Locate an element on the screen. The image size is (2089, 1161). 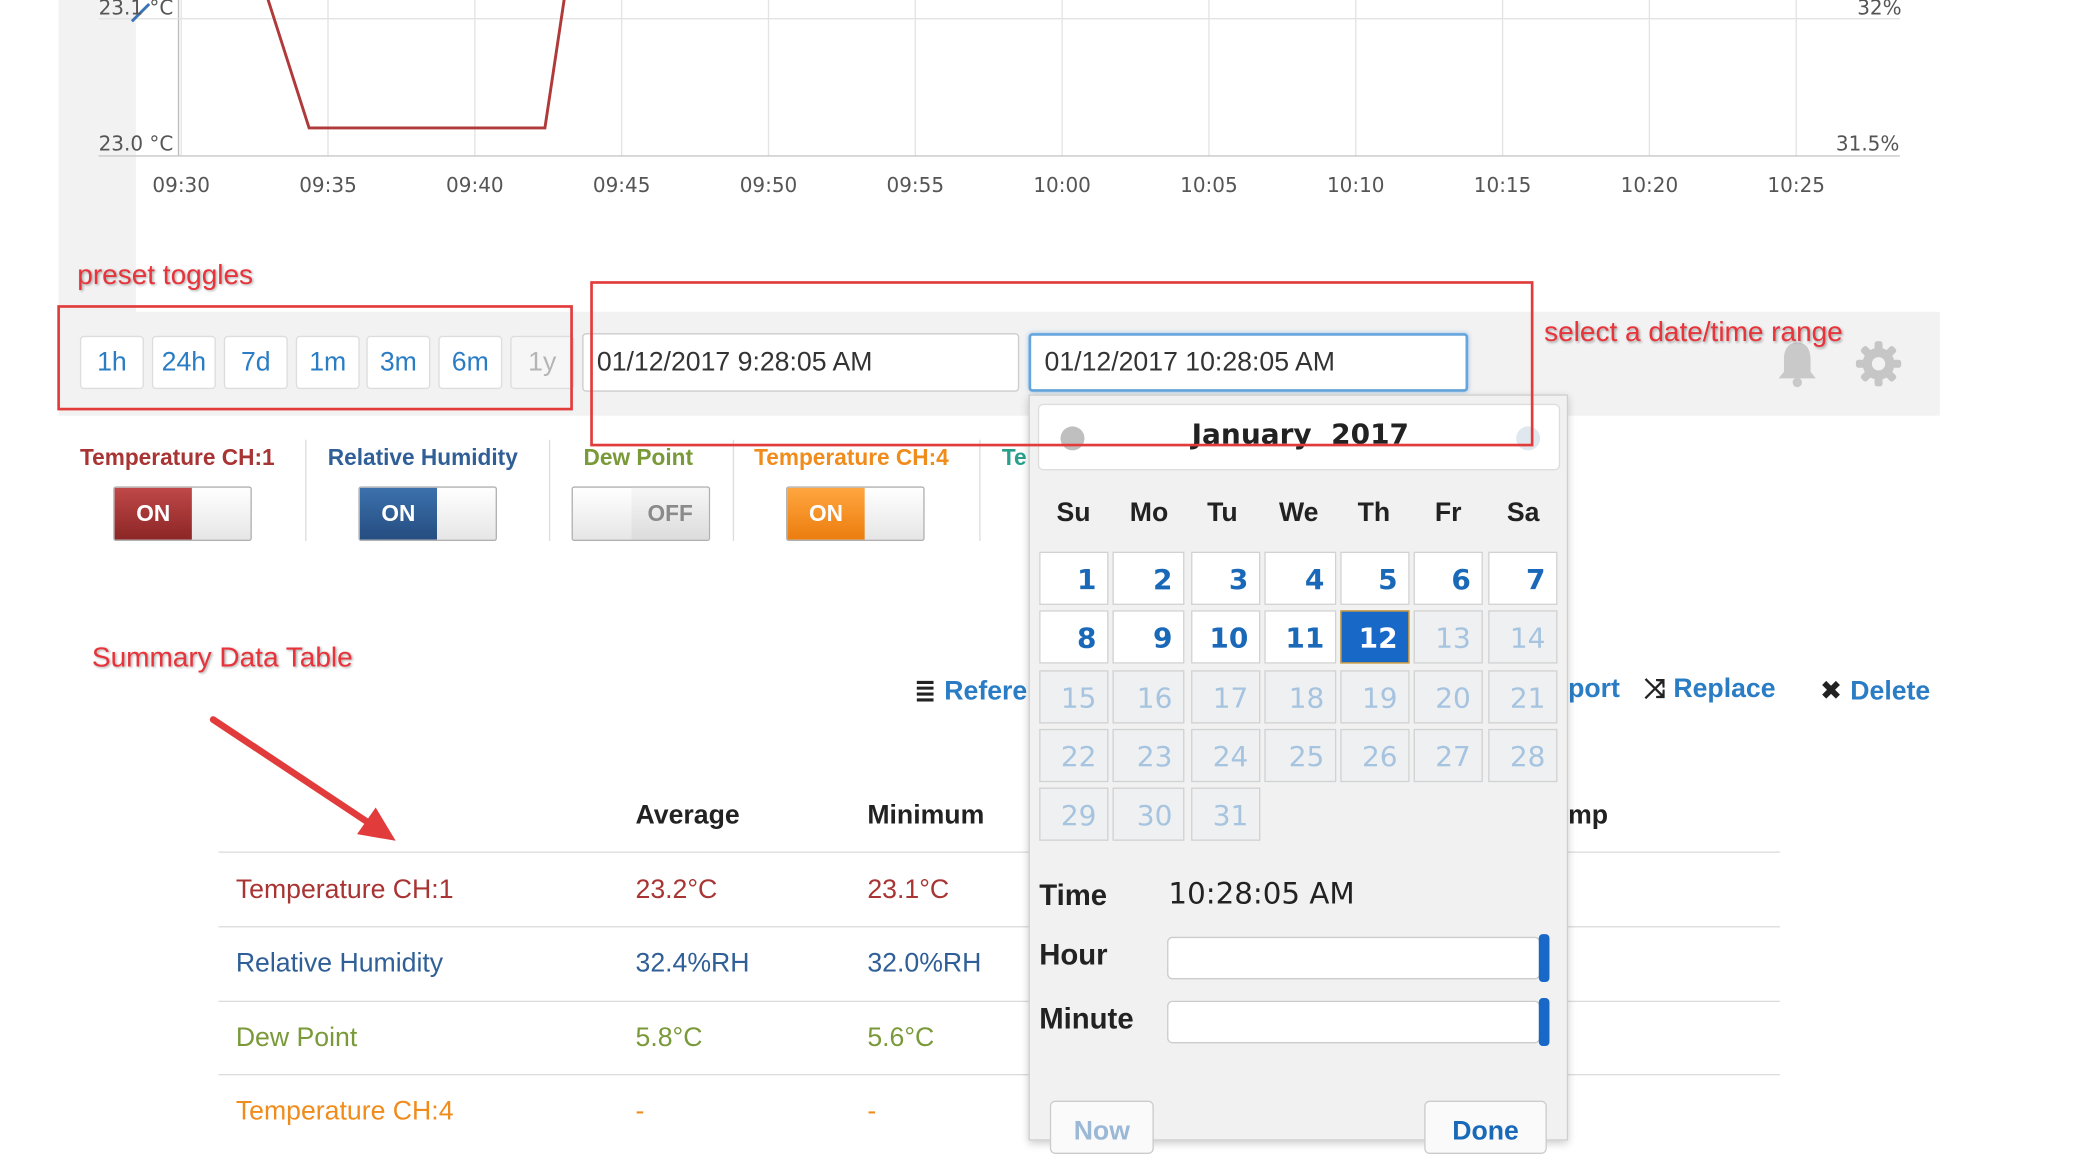
calendar-day: 23 is located at coordinates (1148, 755).